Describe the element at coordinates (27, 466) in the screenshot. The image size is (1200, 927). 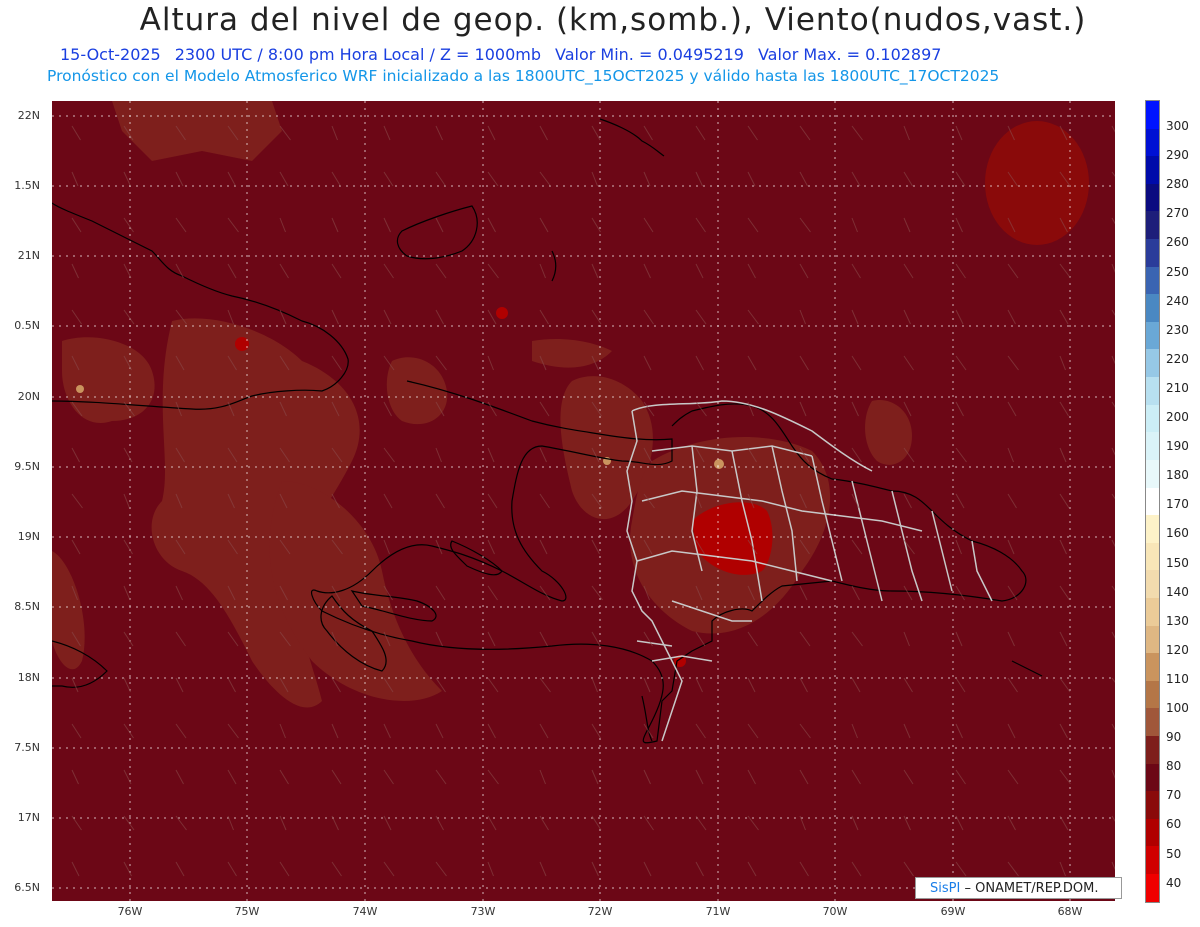
I see `lat-label: 9.5N` at that location.